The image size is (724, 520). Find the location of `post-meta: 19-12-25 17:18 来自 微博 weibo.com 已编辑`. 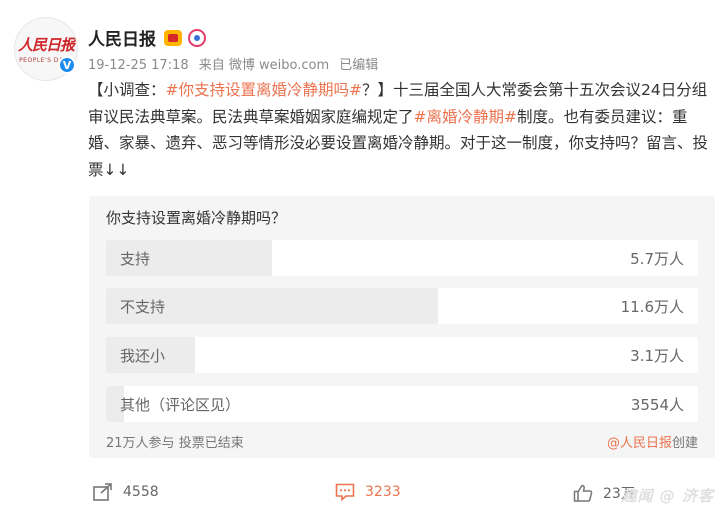

post-meta: 19-12-25 17:18 来自 微博 weibo.com 已编辑 is located at coordinates (236, 63).